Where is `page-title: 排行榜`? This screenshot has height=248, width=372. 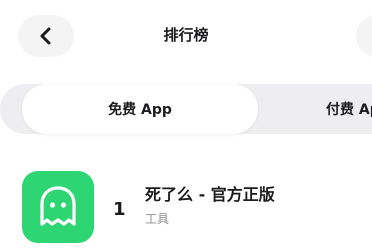
page-title: 排行榜 is located at coordinates (186, 35).